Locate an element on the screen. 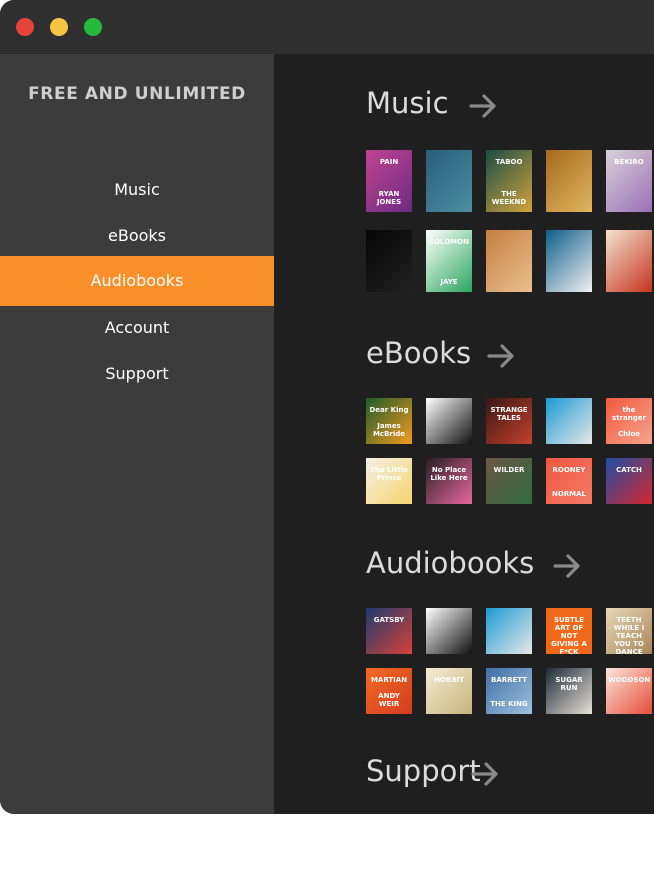  cover-subtitle: James McBride is located at coordinates (389, 430).